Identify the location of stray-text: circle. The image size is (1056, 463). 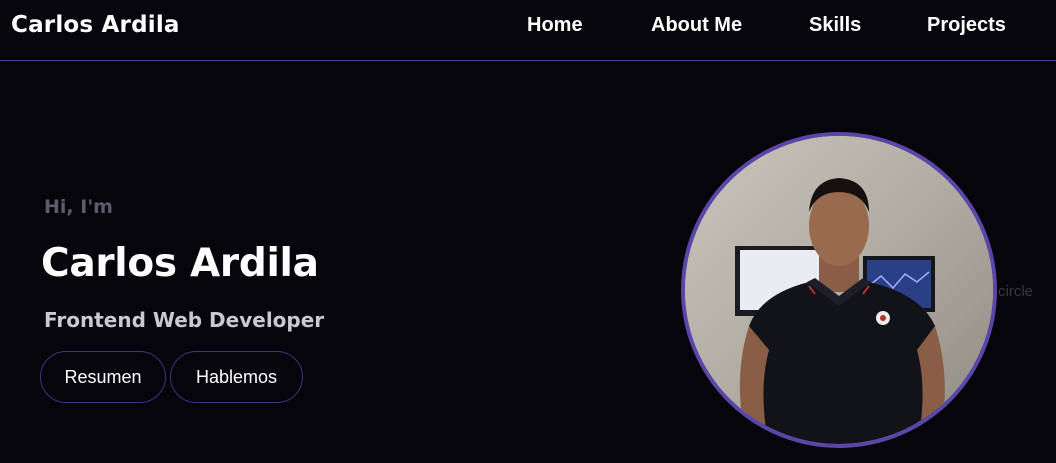
(1016, 291).